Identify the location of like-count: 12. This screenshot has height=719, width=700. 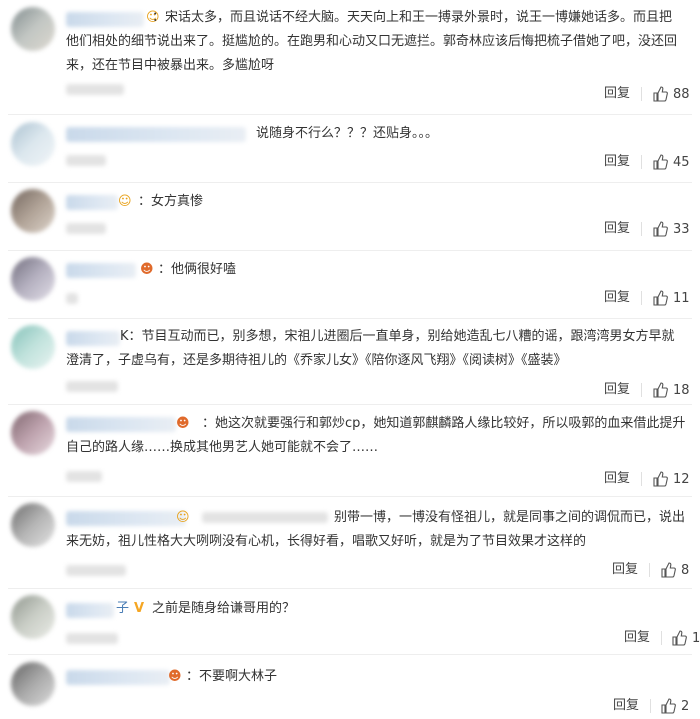
(681, 479).